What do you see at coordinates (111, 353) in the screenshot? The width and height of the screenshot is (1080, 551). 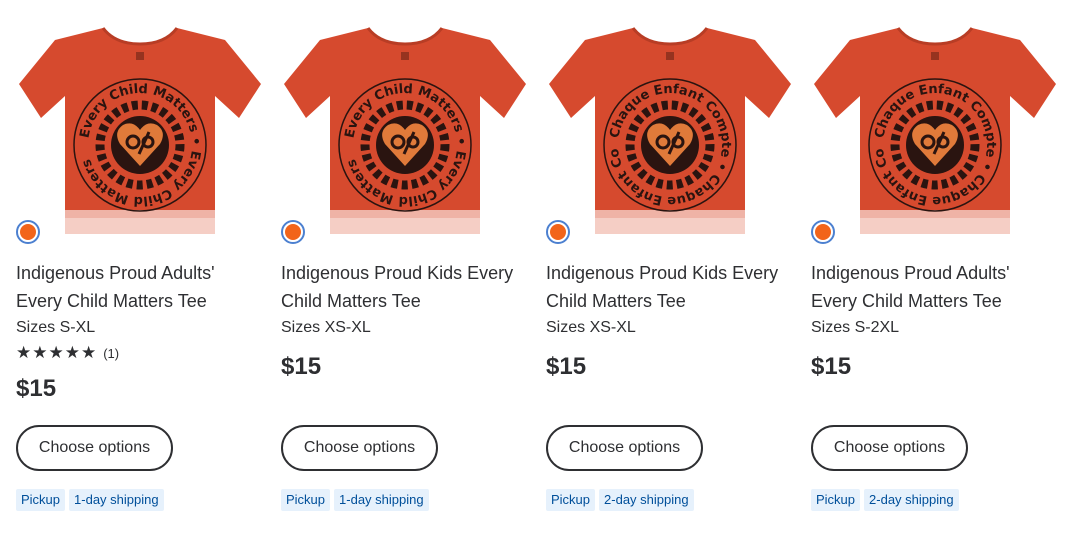 I see `review-count: (1)` at bounding box center [111, 353].